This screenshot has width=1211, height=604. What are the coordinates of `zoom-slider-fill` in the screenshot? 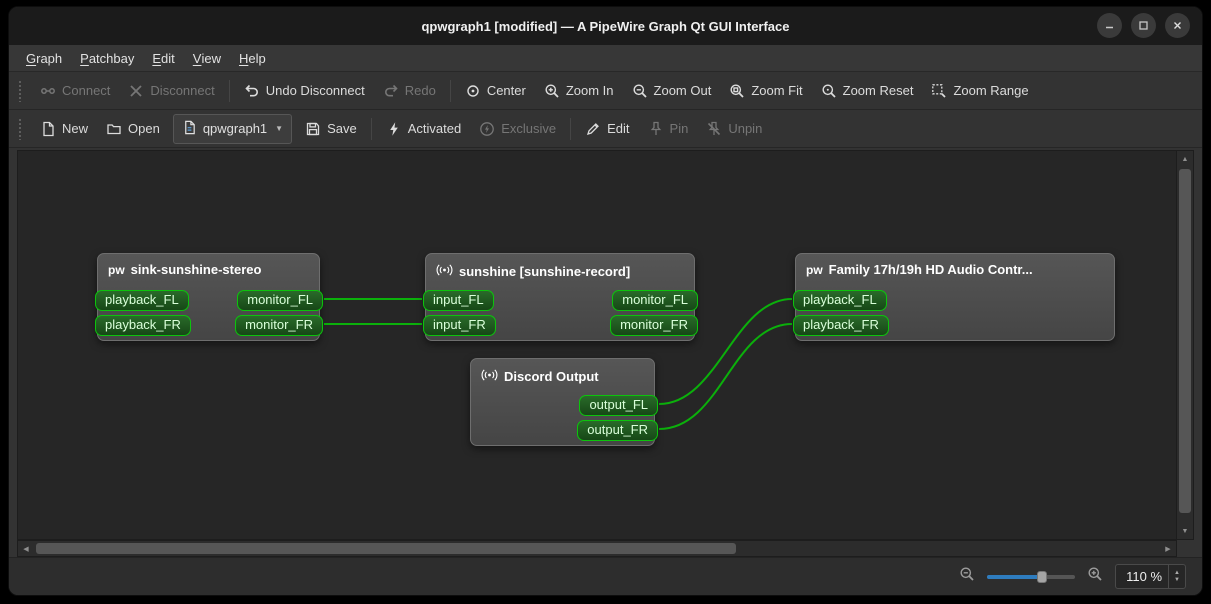 It's located at (1014, 576).